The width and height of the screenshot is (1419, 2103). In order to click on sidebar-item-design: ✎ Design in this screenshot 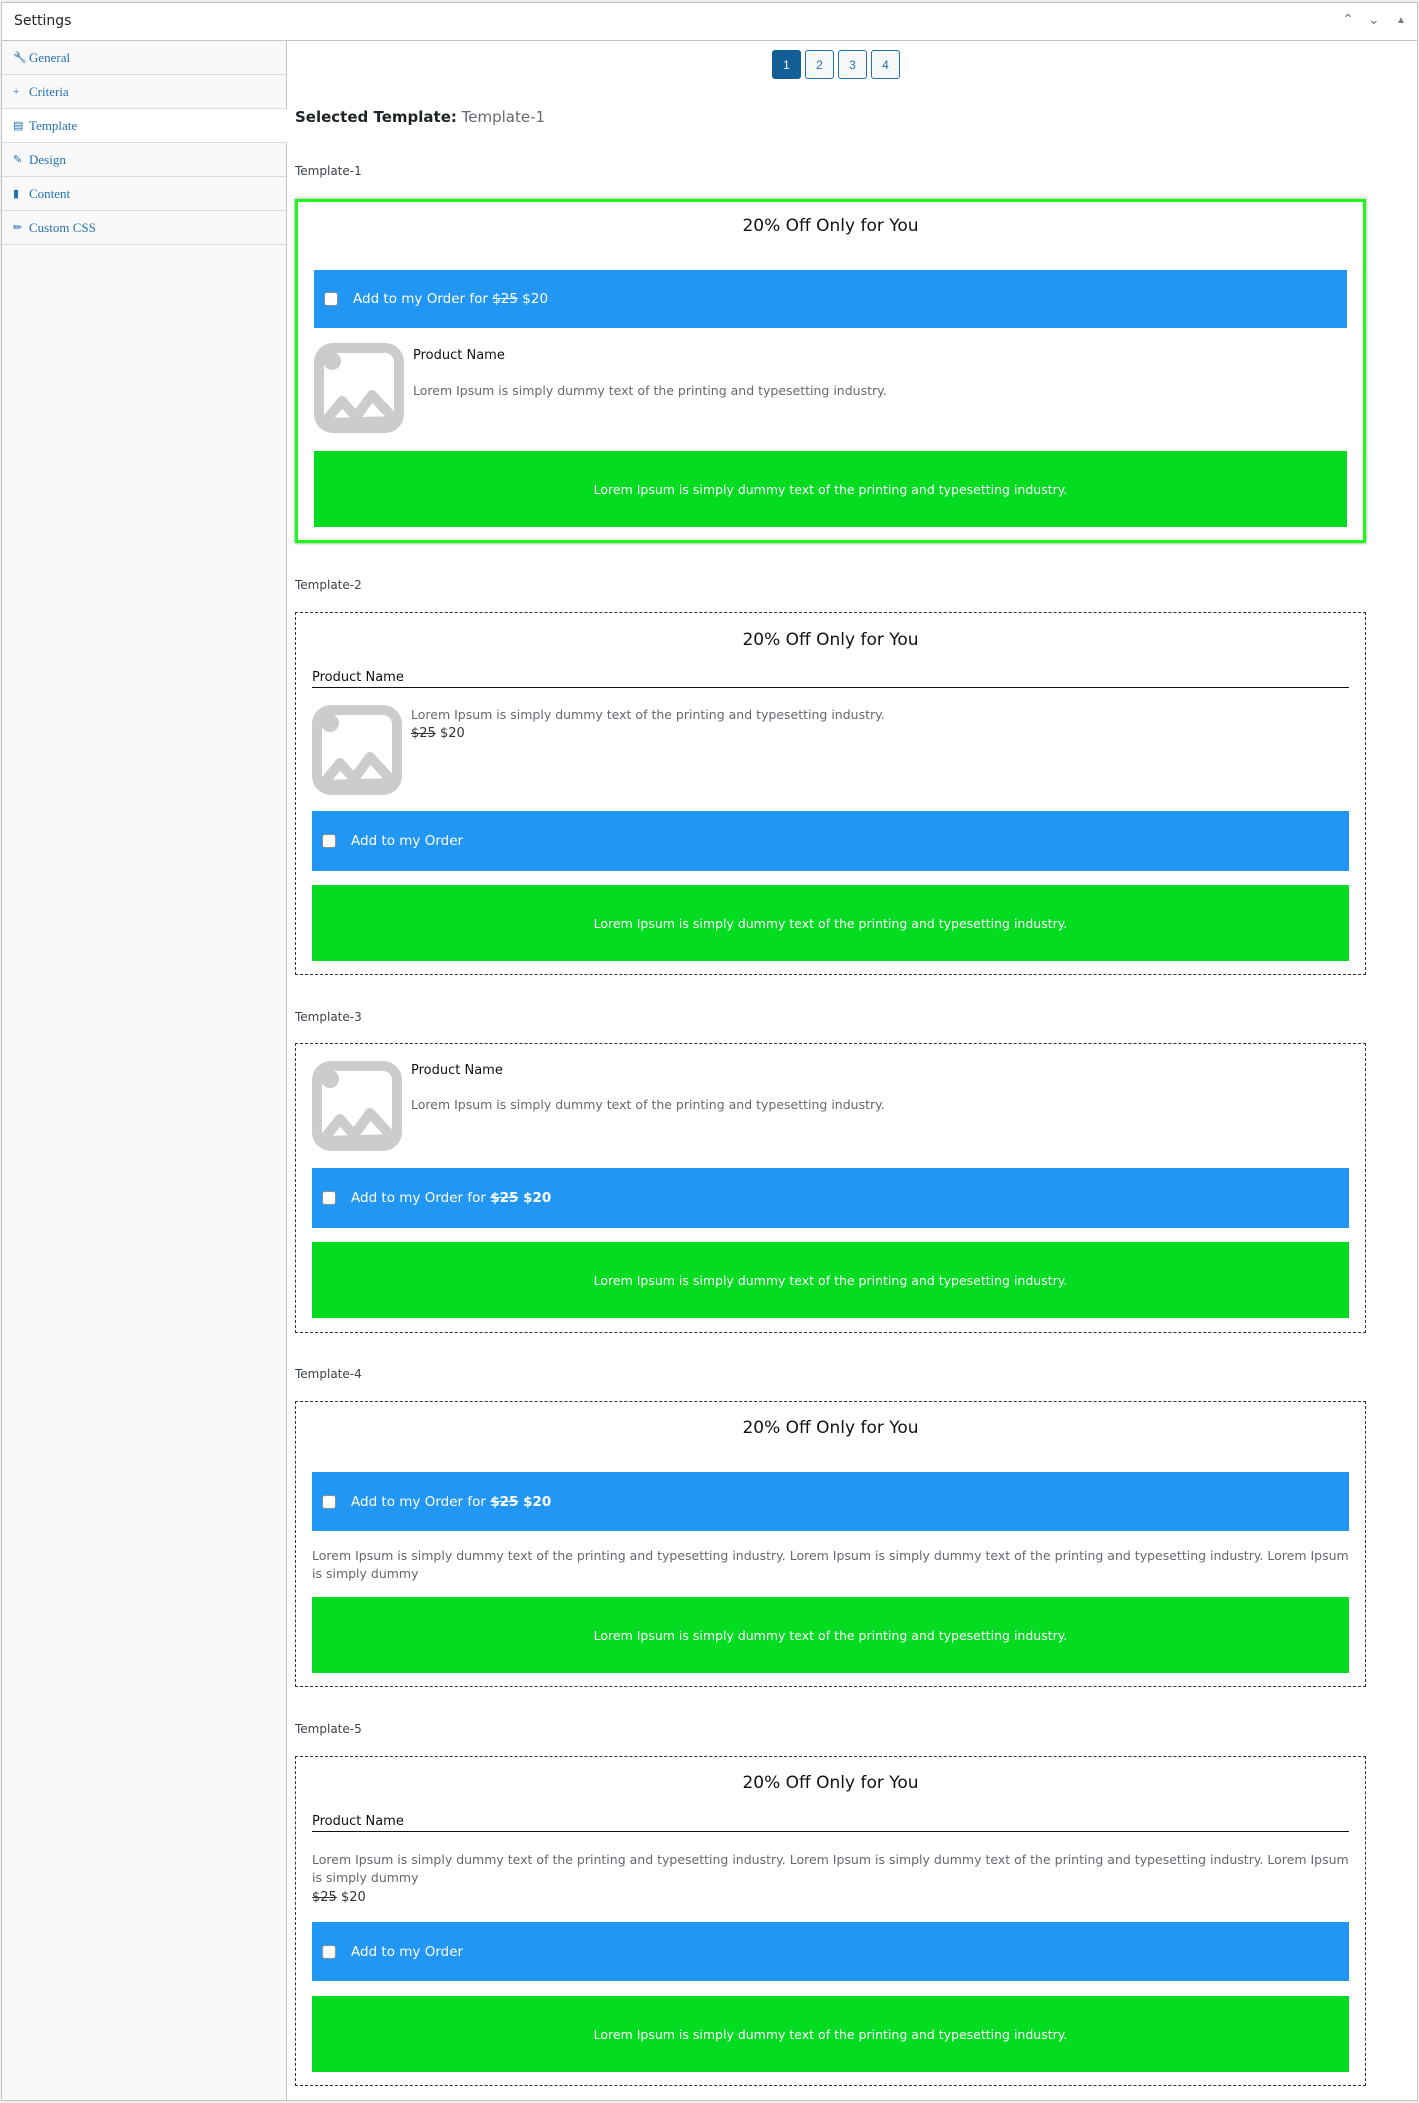, I will do `click(144, 160)`.